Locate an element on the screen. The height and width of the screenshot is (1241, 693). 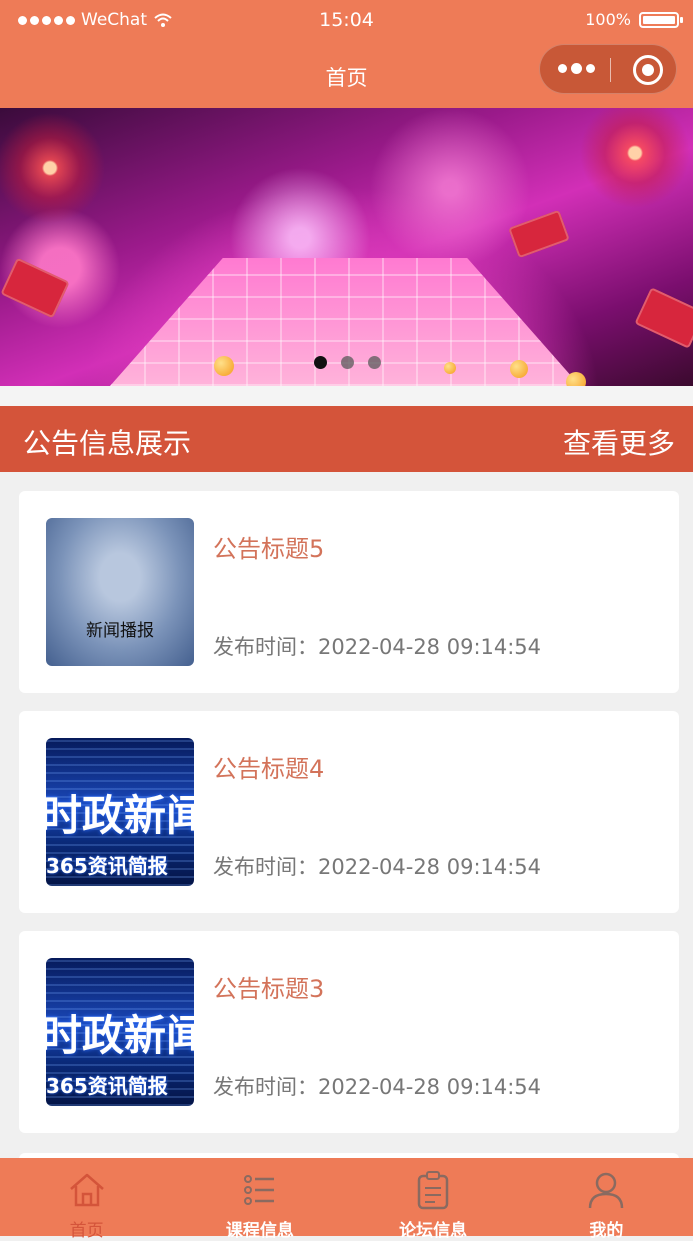
battery-fill is located at coordinates (659, 19).